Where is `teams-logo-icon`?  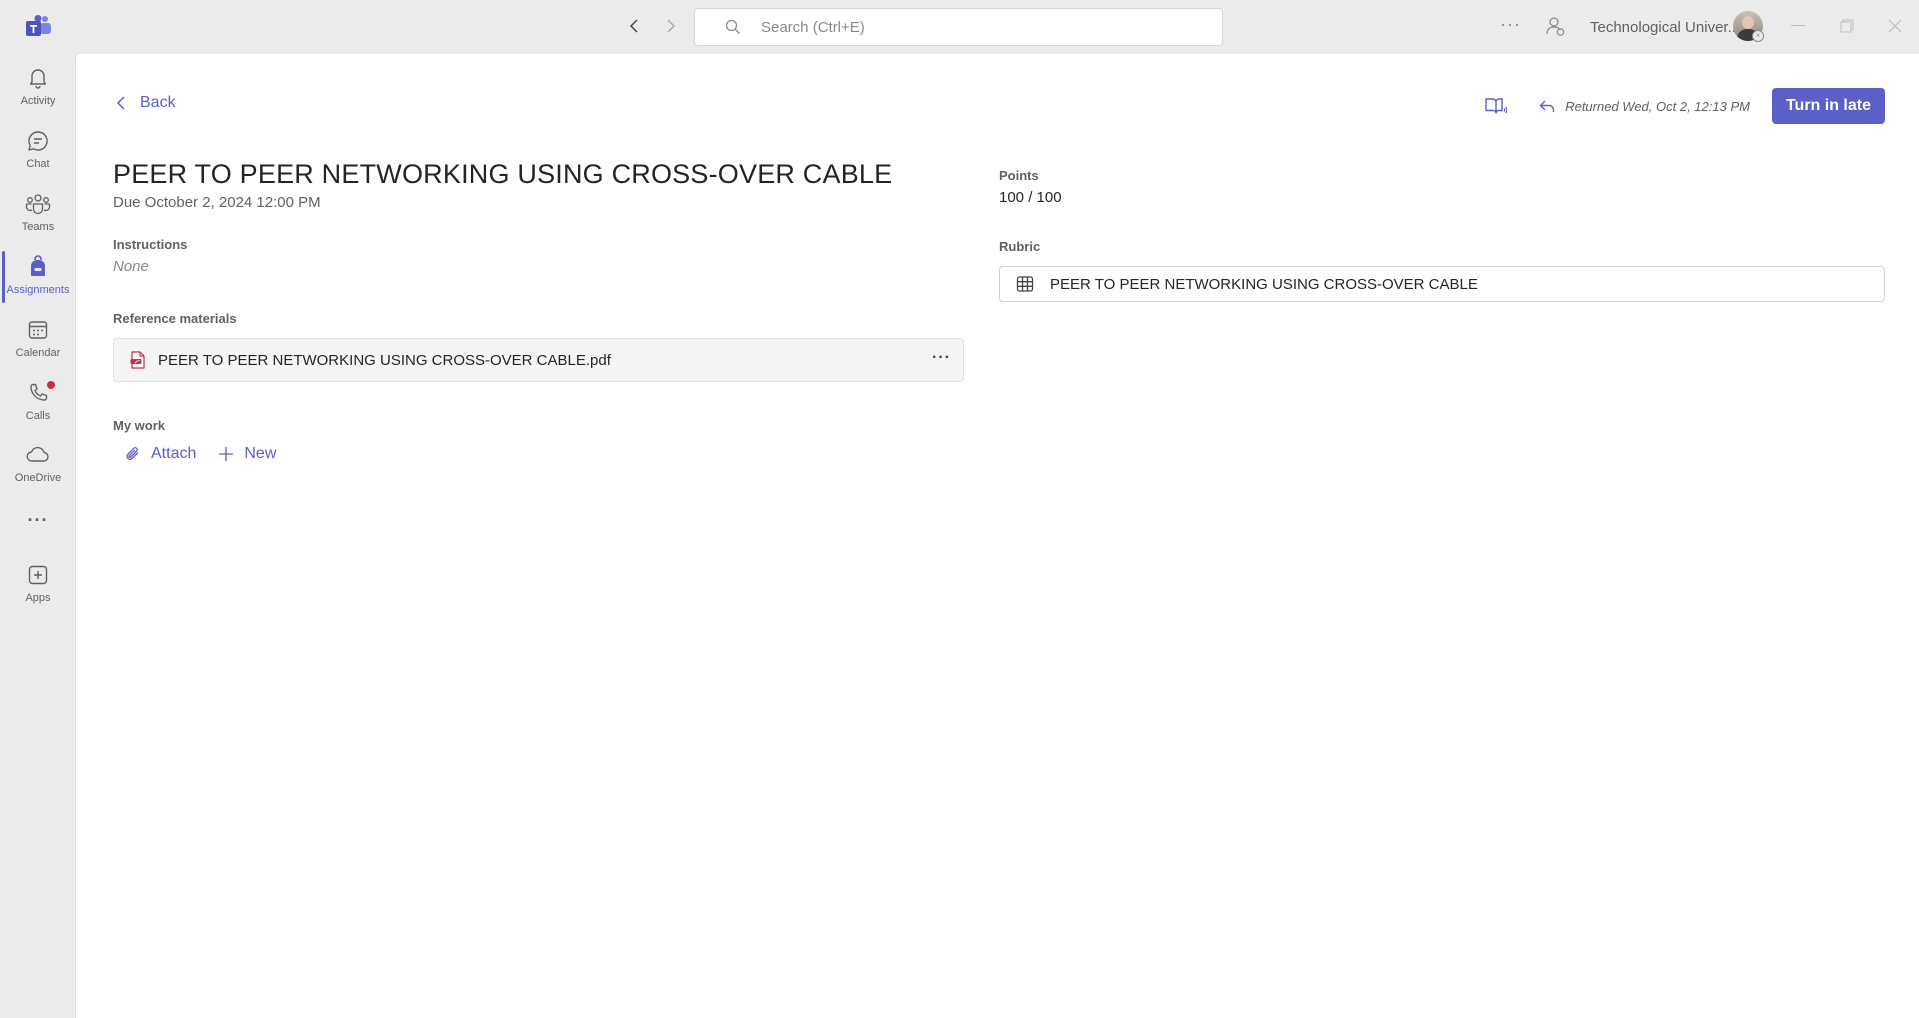 teams-logo-icon is located at coordinates (39, 26).